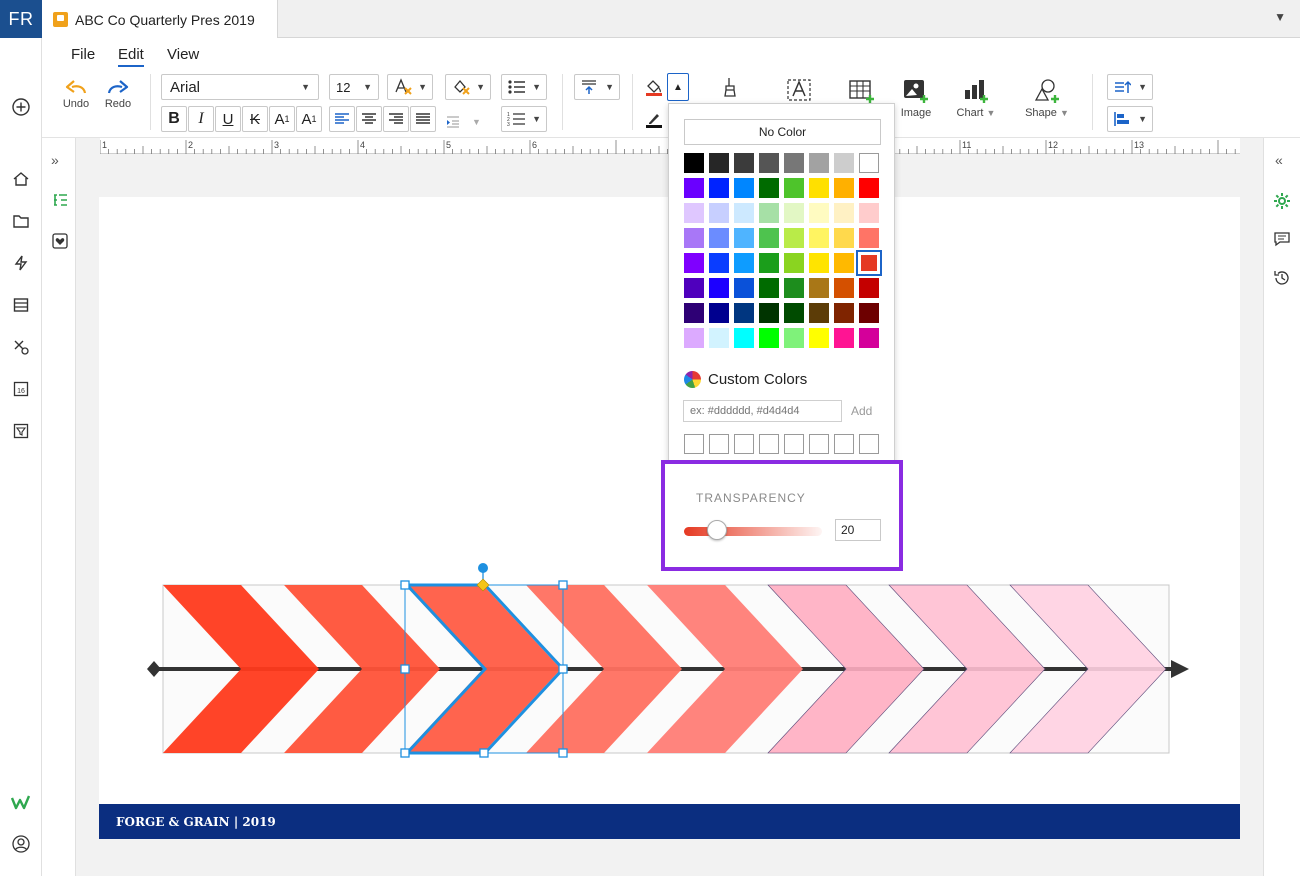 Image resolution: width=1300 pixels, height=876 pixels. I want to click on insert-image-button: Image, so click(916, 103).